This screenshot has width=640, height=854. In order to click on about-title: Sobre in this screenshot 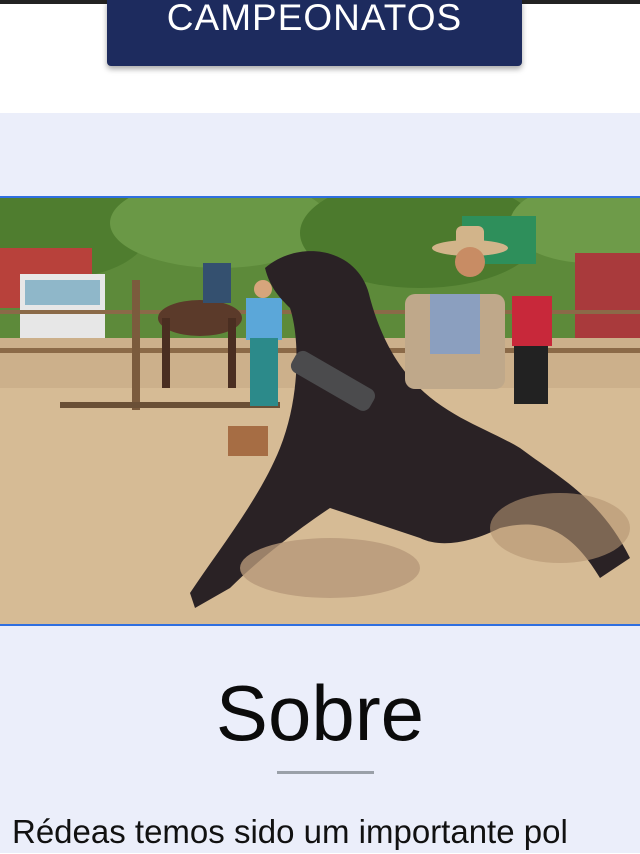, I will do `click(320, 713)`.